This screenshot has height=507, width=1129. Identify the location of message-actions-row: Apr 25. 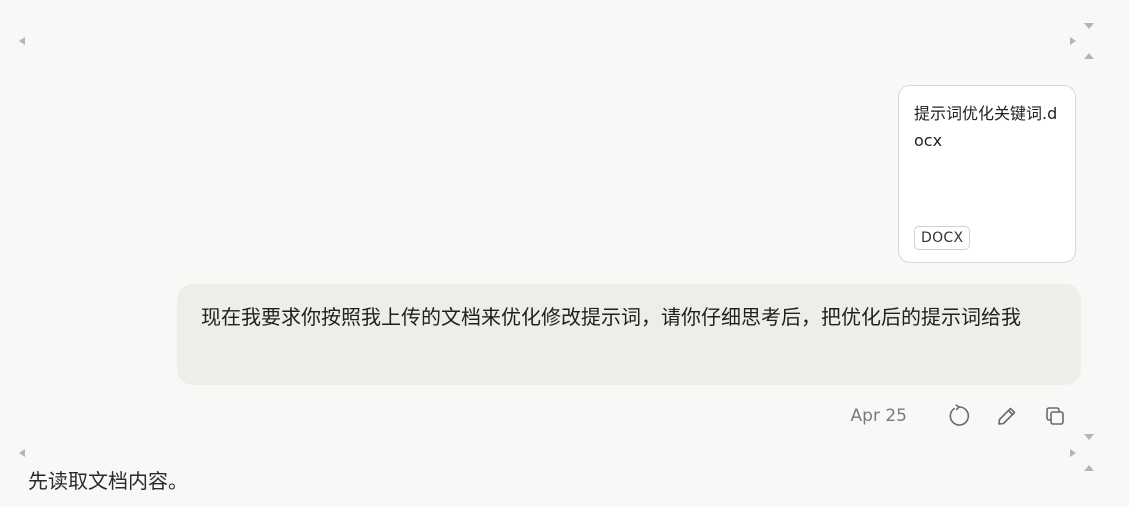
(961, 416).